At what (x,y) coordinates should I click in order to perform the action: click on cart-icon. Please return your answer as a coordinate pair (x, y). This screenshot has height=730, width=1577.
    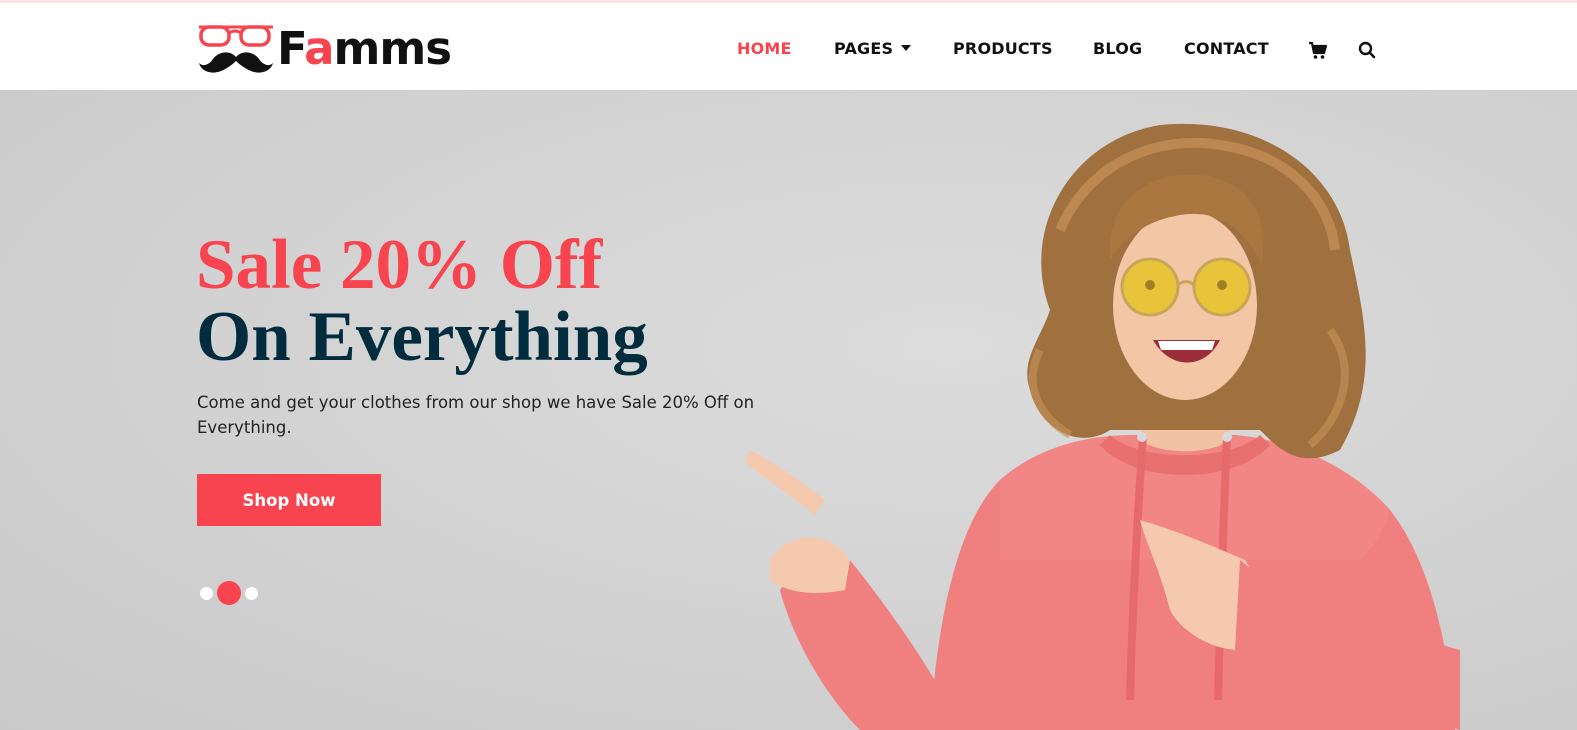
    Looking at the image, I should click on (1318, 50).